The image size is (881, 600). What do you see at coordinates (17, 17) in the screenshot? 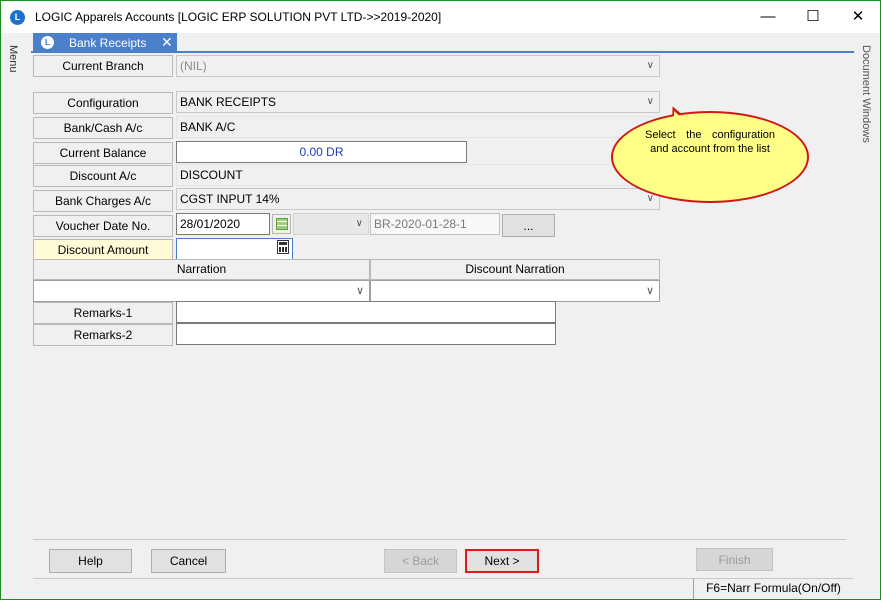
I see `app-logo-icon: L` at bounding box center [17, 17].